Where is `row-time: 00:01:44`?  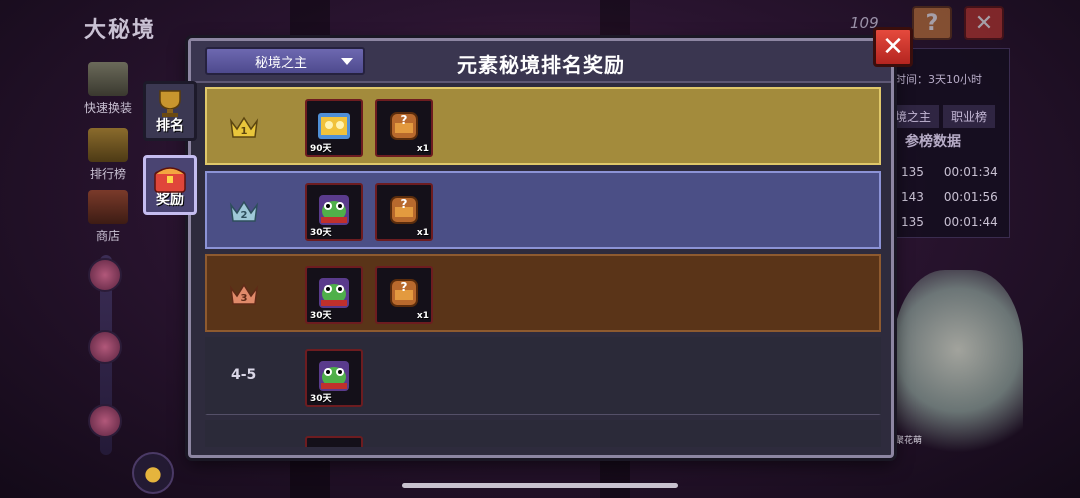
row-time: 00:01:44 is located at coordinates (970, 222).